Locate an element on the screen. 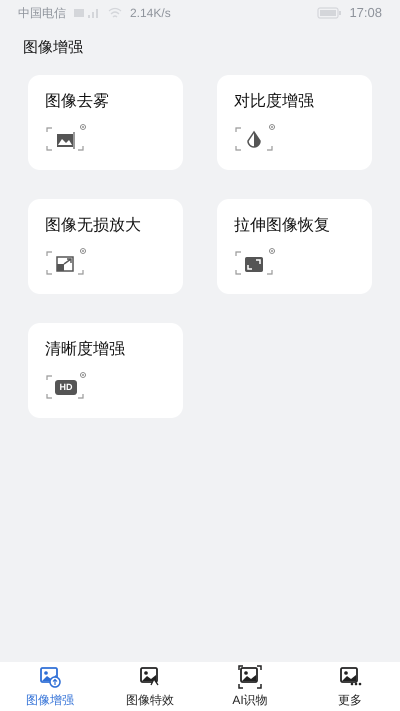  card-title: 对比度增强 is located at coordinates (274, 102).